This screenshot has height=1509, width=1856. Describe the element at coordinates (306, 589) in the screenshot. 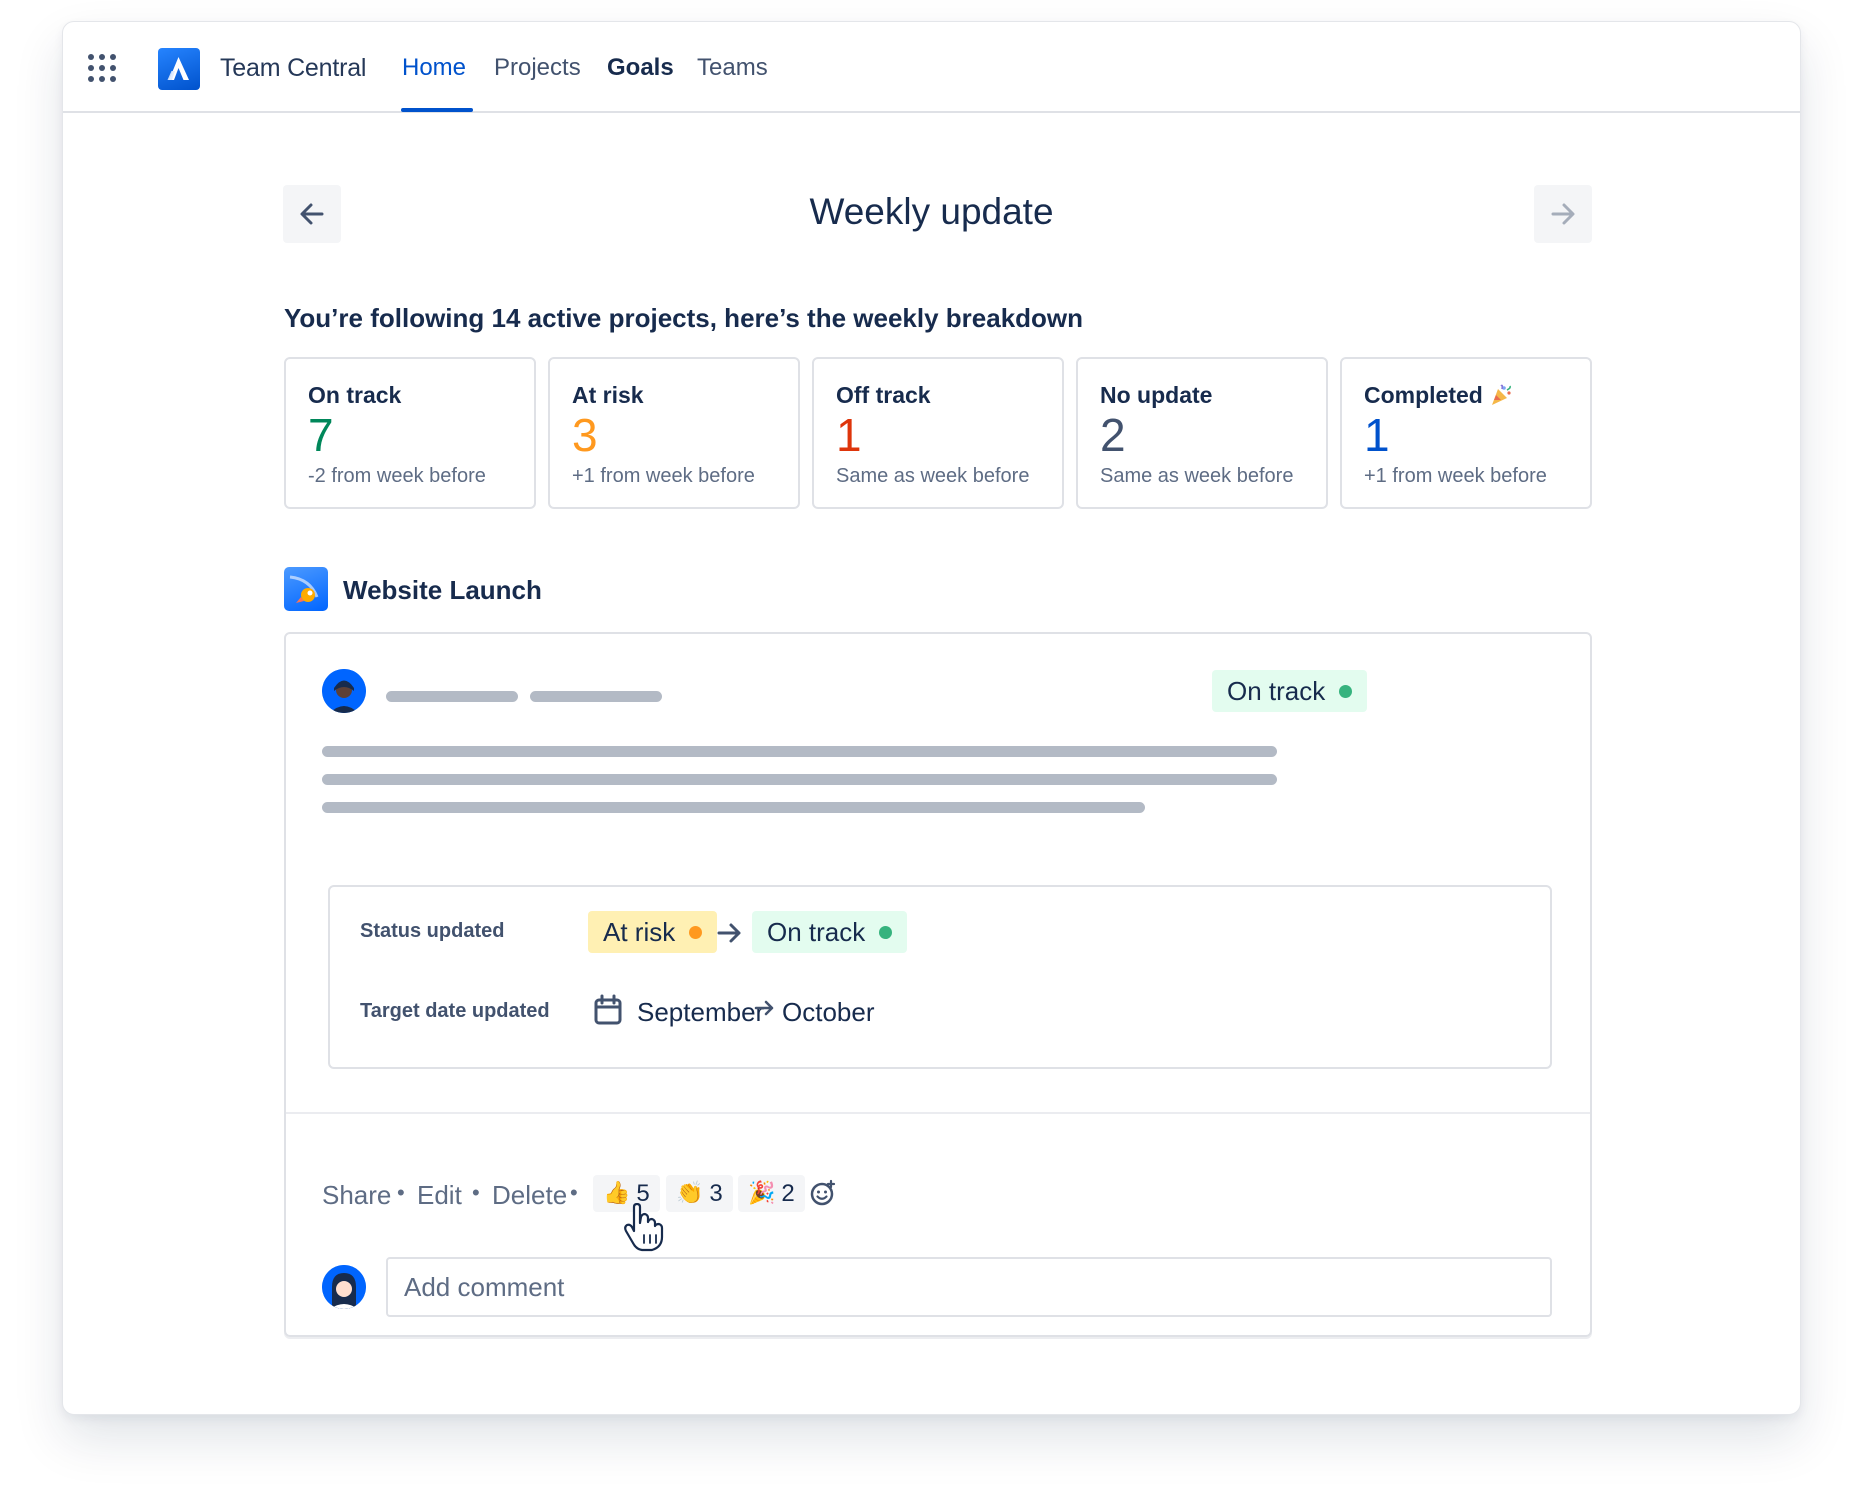

I see `project-rocket-icon` at that location.